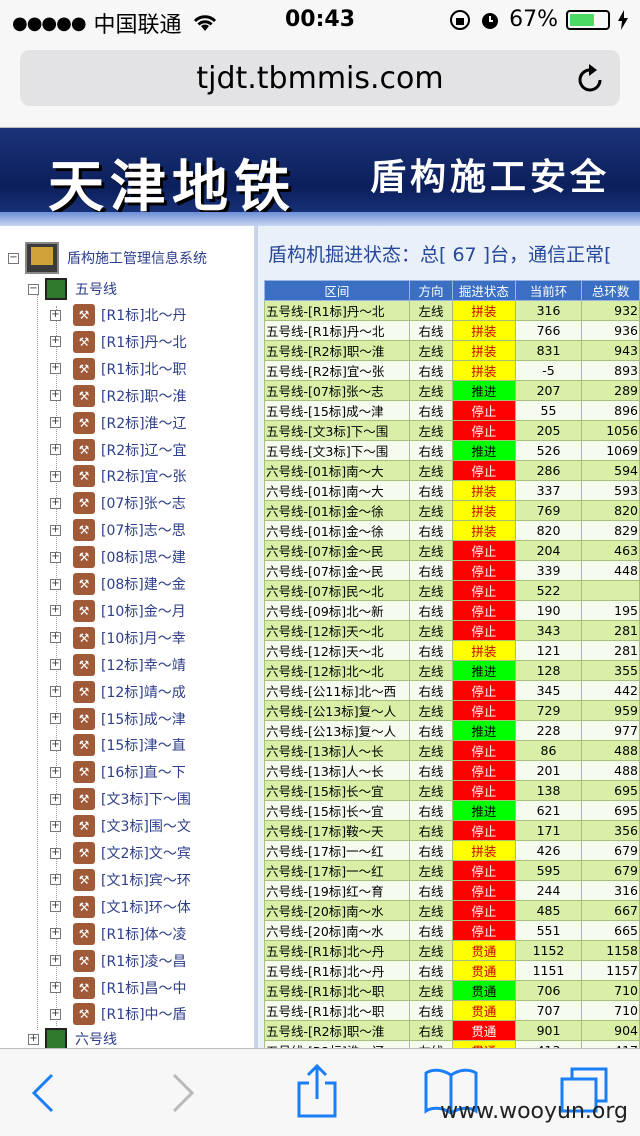 The image size is (640, 1136). Describe the element at coordinates (452, 1030) in the screenshot. I see `table-row: 五号线-[R2标]职～淮 右线 贯通 901 904` at that location.